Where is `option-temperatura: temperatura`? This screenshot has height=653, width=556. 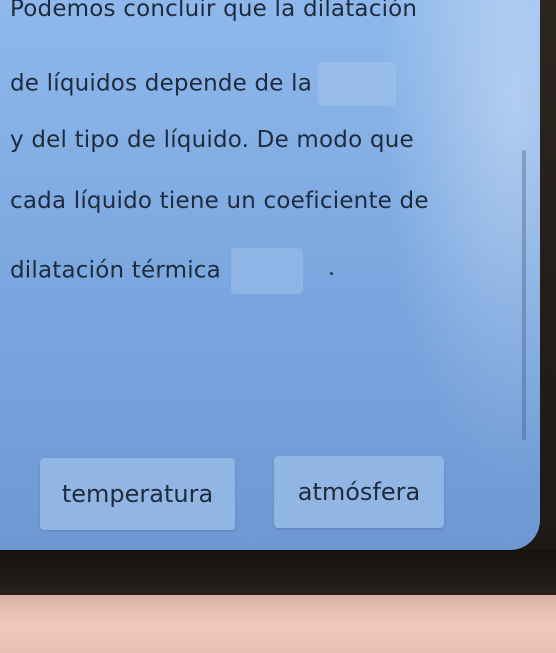 option-temperatura: temperatura is located at coordinates (137, 494).